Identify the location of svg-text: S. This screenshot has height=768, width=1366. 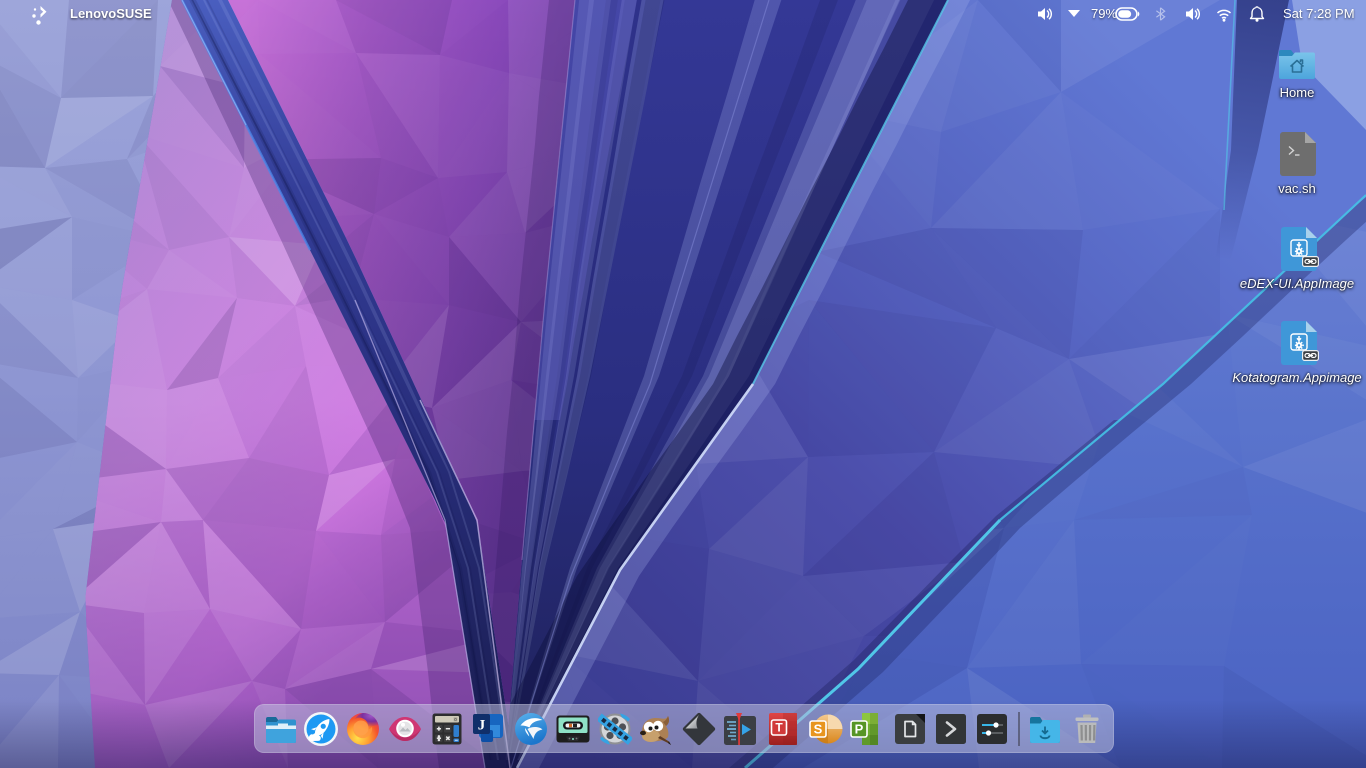
(818, 729).